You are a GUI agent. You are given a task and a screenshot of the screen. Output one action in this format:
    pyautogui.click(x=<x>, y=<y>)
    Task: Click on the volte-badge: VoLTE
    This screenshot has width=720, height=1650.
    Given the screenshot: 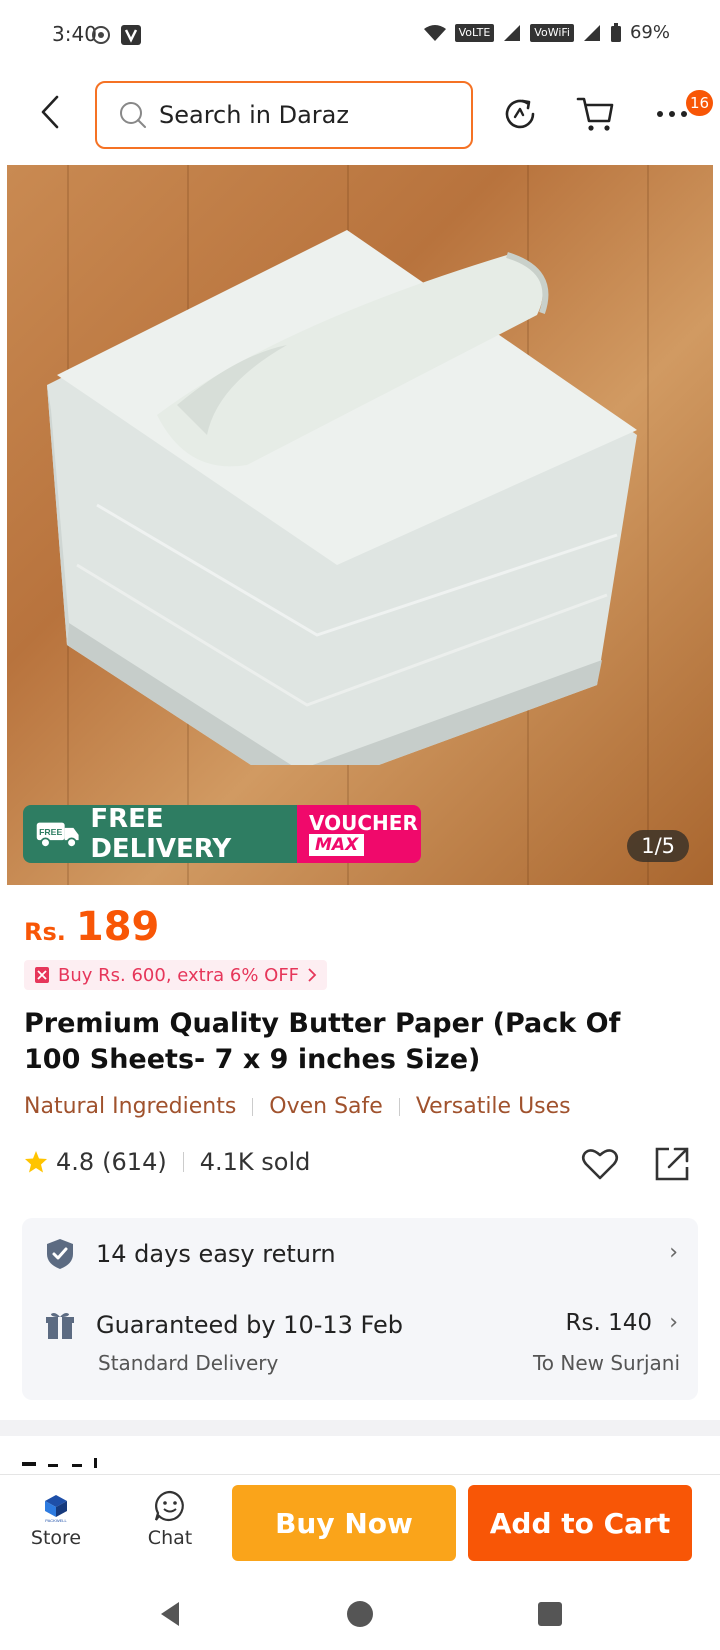 What is the action you would take?
    pyautogui.click(x=474, y=32)
    